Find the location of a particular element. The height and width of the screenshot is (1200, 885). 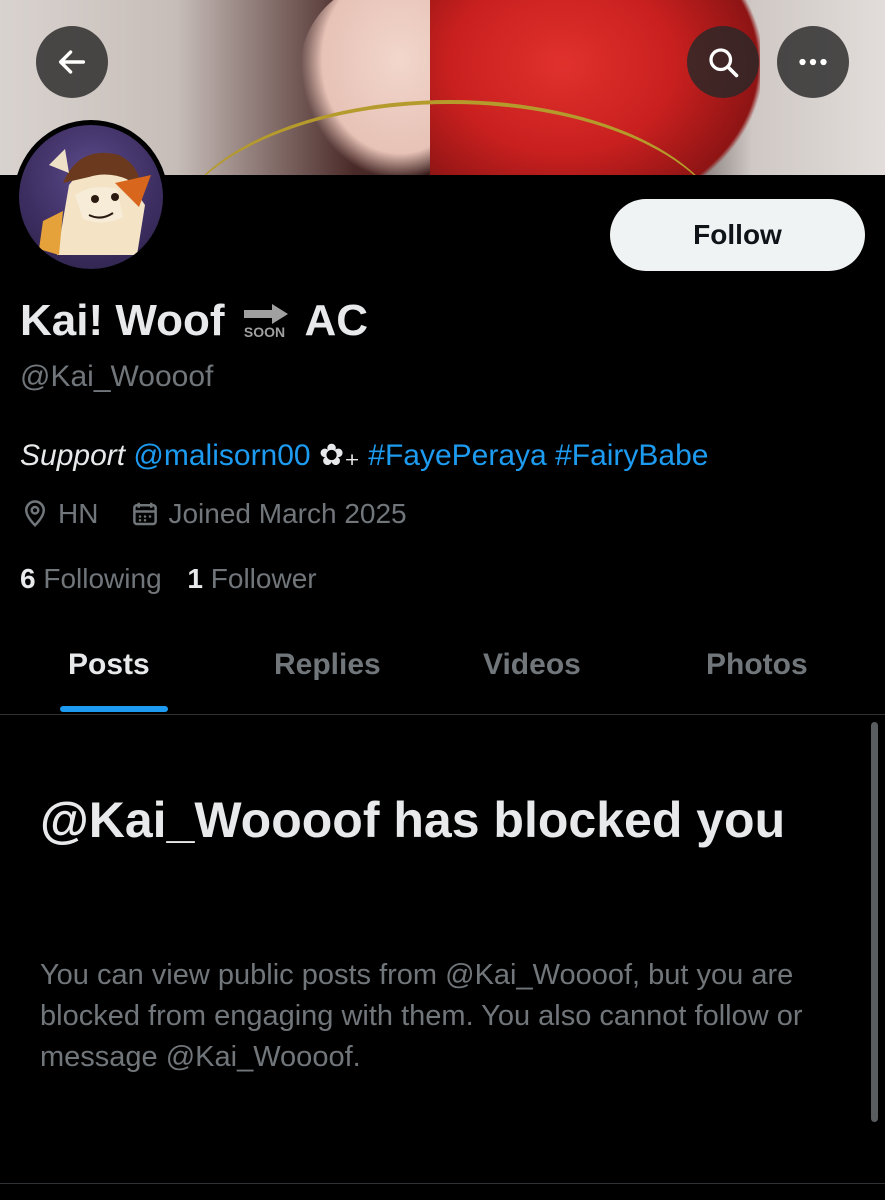

soon-arrow-emoji: SOON is located at coordinates (265, 321).